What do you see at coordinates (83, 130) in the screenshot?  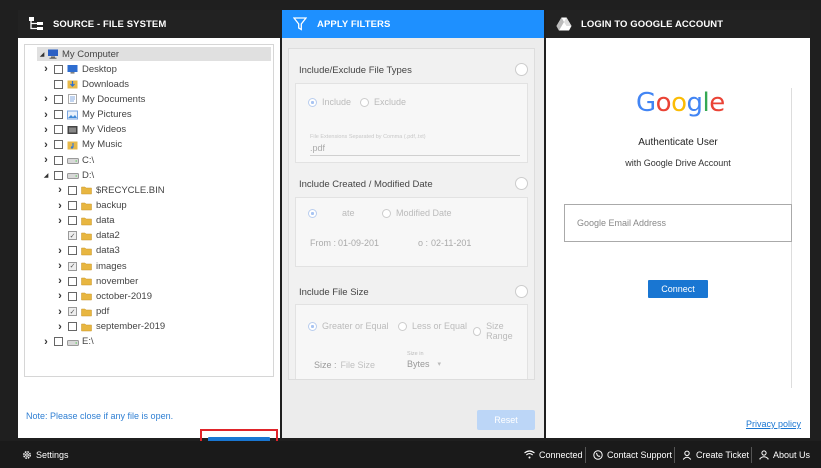 I see `tree-item: › My Videos` at bounding box center [83, 130].